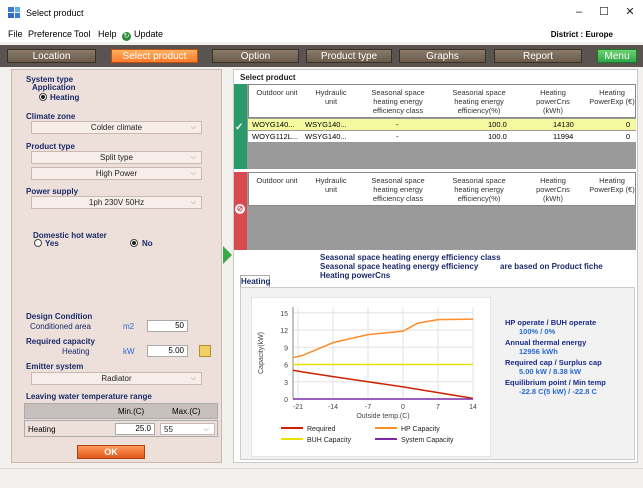  Describe the element at coordinates (111, 452) in the screenshot. I see `ok-button: OK` at that location.